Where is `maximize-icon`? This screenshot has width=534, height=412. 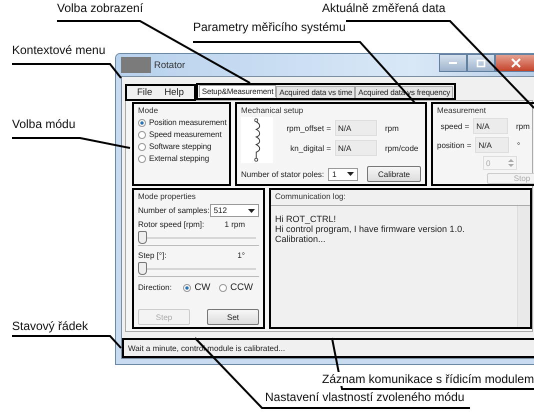 maximize-icon is located at coordinates (481, 63).